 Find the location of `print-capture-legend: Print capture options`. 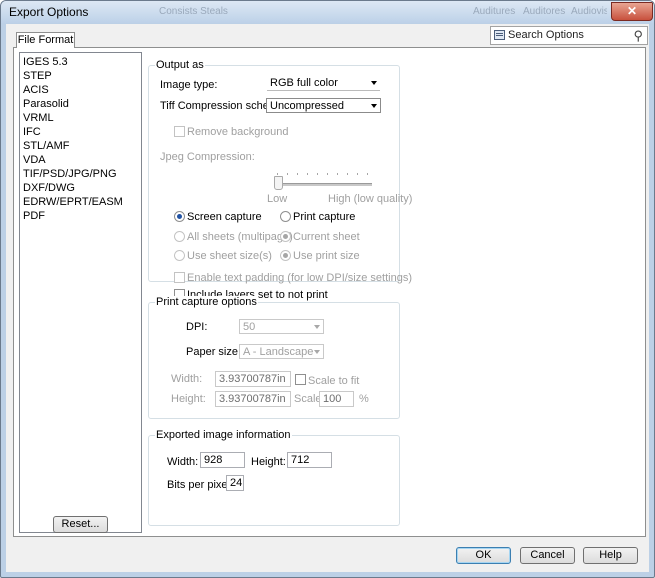

print-capture-legend: Print capture options is located at coordinates (206, 302).